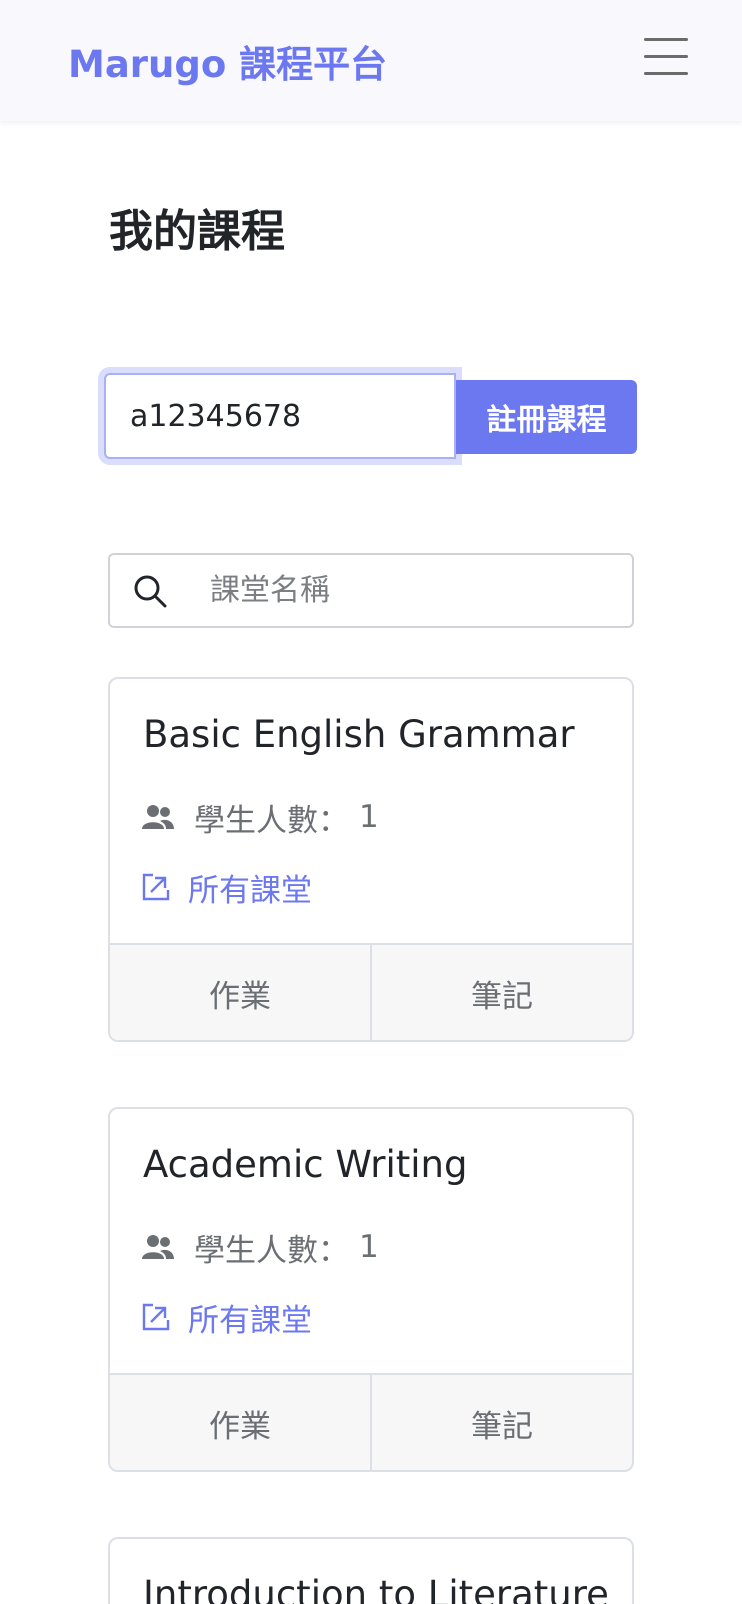  I want to click on search-icon, so click(150, 591).